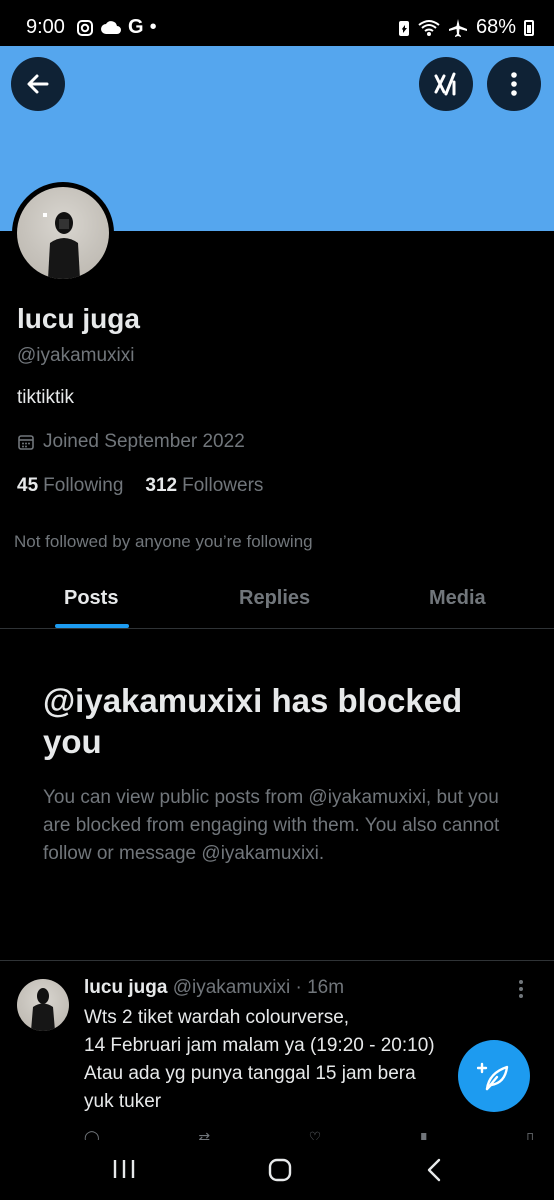 The height and width of the screenshot is (1200, 554). What do you see at coordinates (45, 27) in the screenshot?
I see `status-time: 9:00` at bounding box center [45, 27].